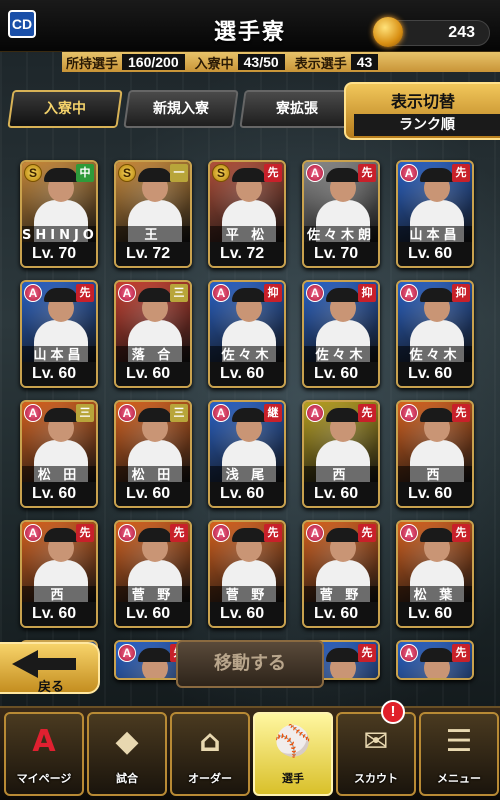 Image resolution: width=500 pixels, height=800 pixels. Describe the element at coordinates (250, 664) in the screenshot. I see `move-button: 移動する` at that location.